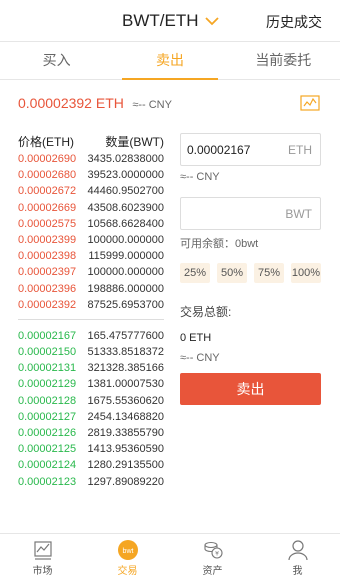  I want to click on ask-price: 0.00002669, so click(47, 207).